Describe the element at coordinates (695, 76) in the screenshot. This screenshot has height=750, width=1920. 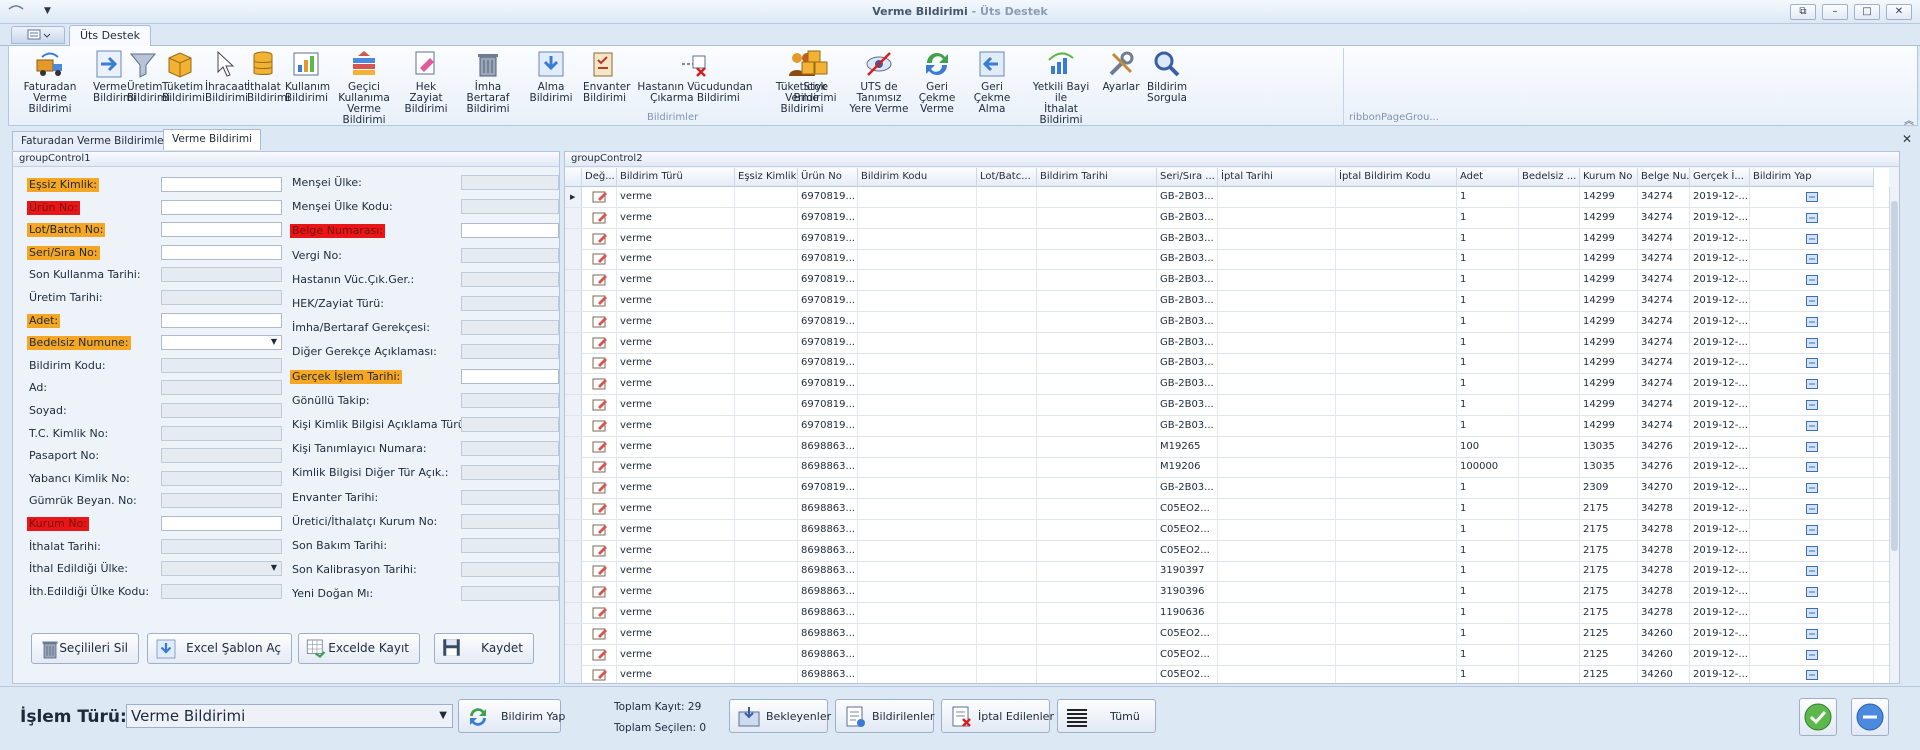
I see `ribbon-button-12: Hastanın Vücudundan Çıkarma Bildirimi` at that location.